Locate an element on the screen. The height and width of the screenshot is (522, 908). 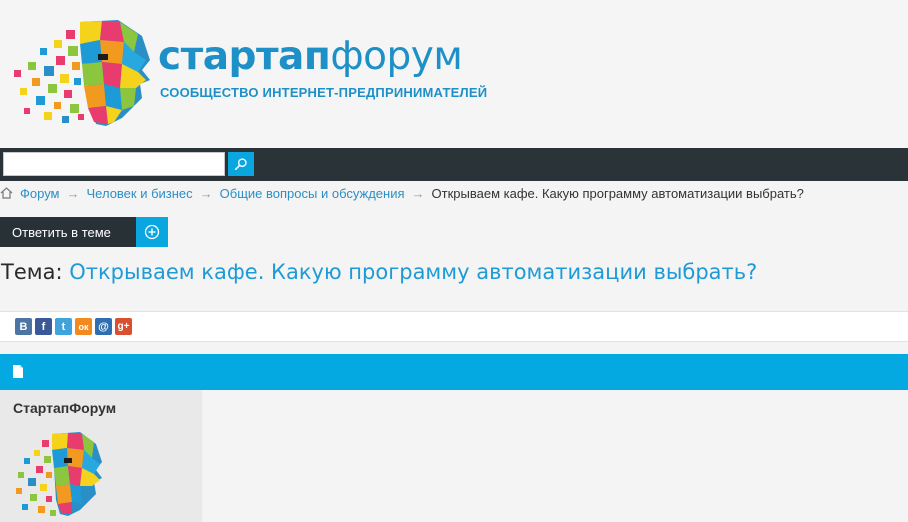
reply-actions: Ответить в теме is located at coordinates (84, 232).